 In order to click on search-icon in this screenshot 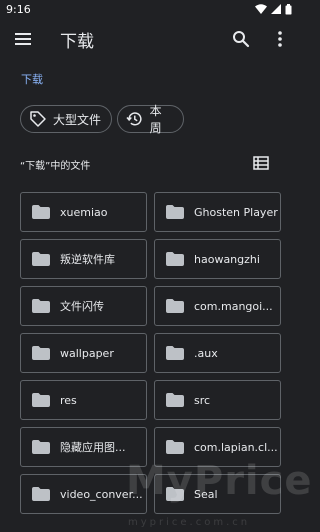, I will do `click(241, 39)`.